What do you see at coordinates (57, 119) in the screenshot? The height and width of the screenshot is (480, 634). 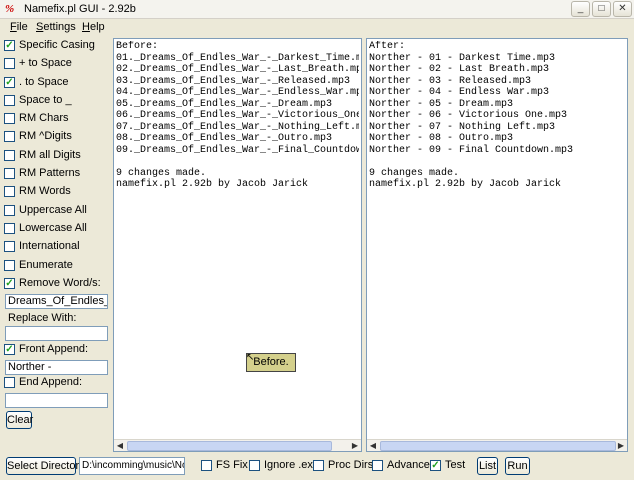 I see `option-rm-chars: RM Chars` at bounding box center [57, 119].